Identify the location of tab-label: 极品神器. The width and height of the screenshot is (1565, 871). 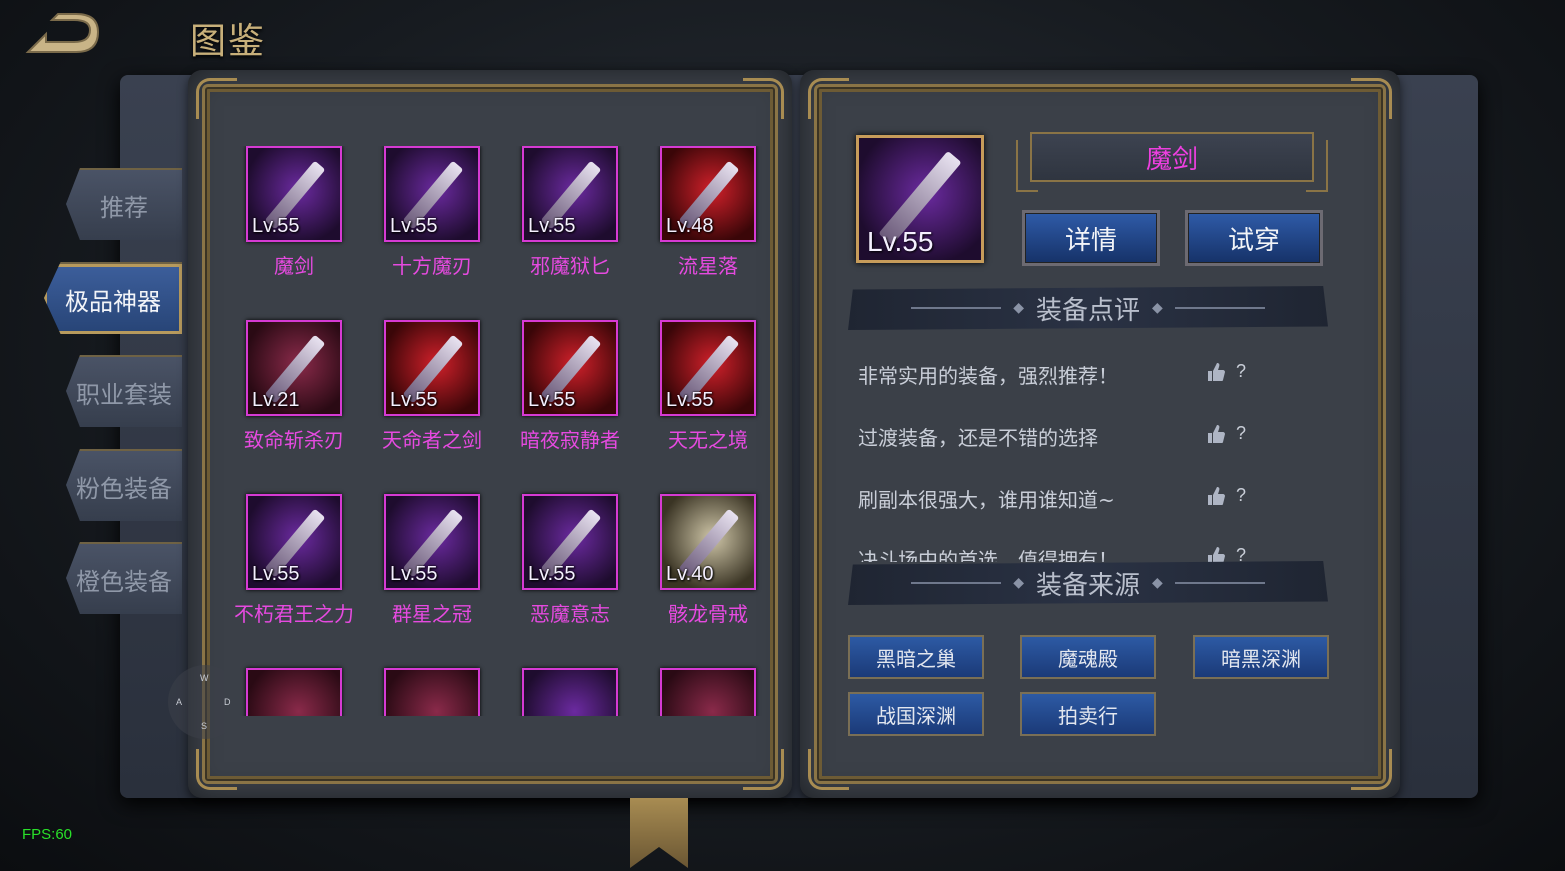
(113, 301).